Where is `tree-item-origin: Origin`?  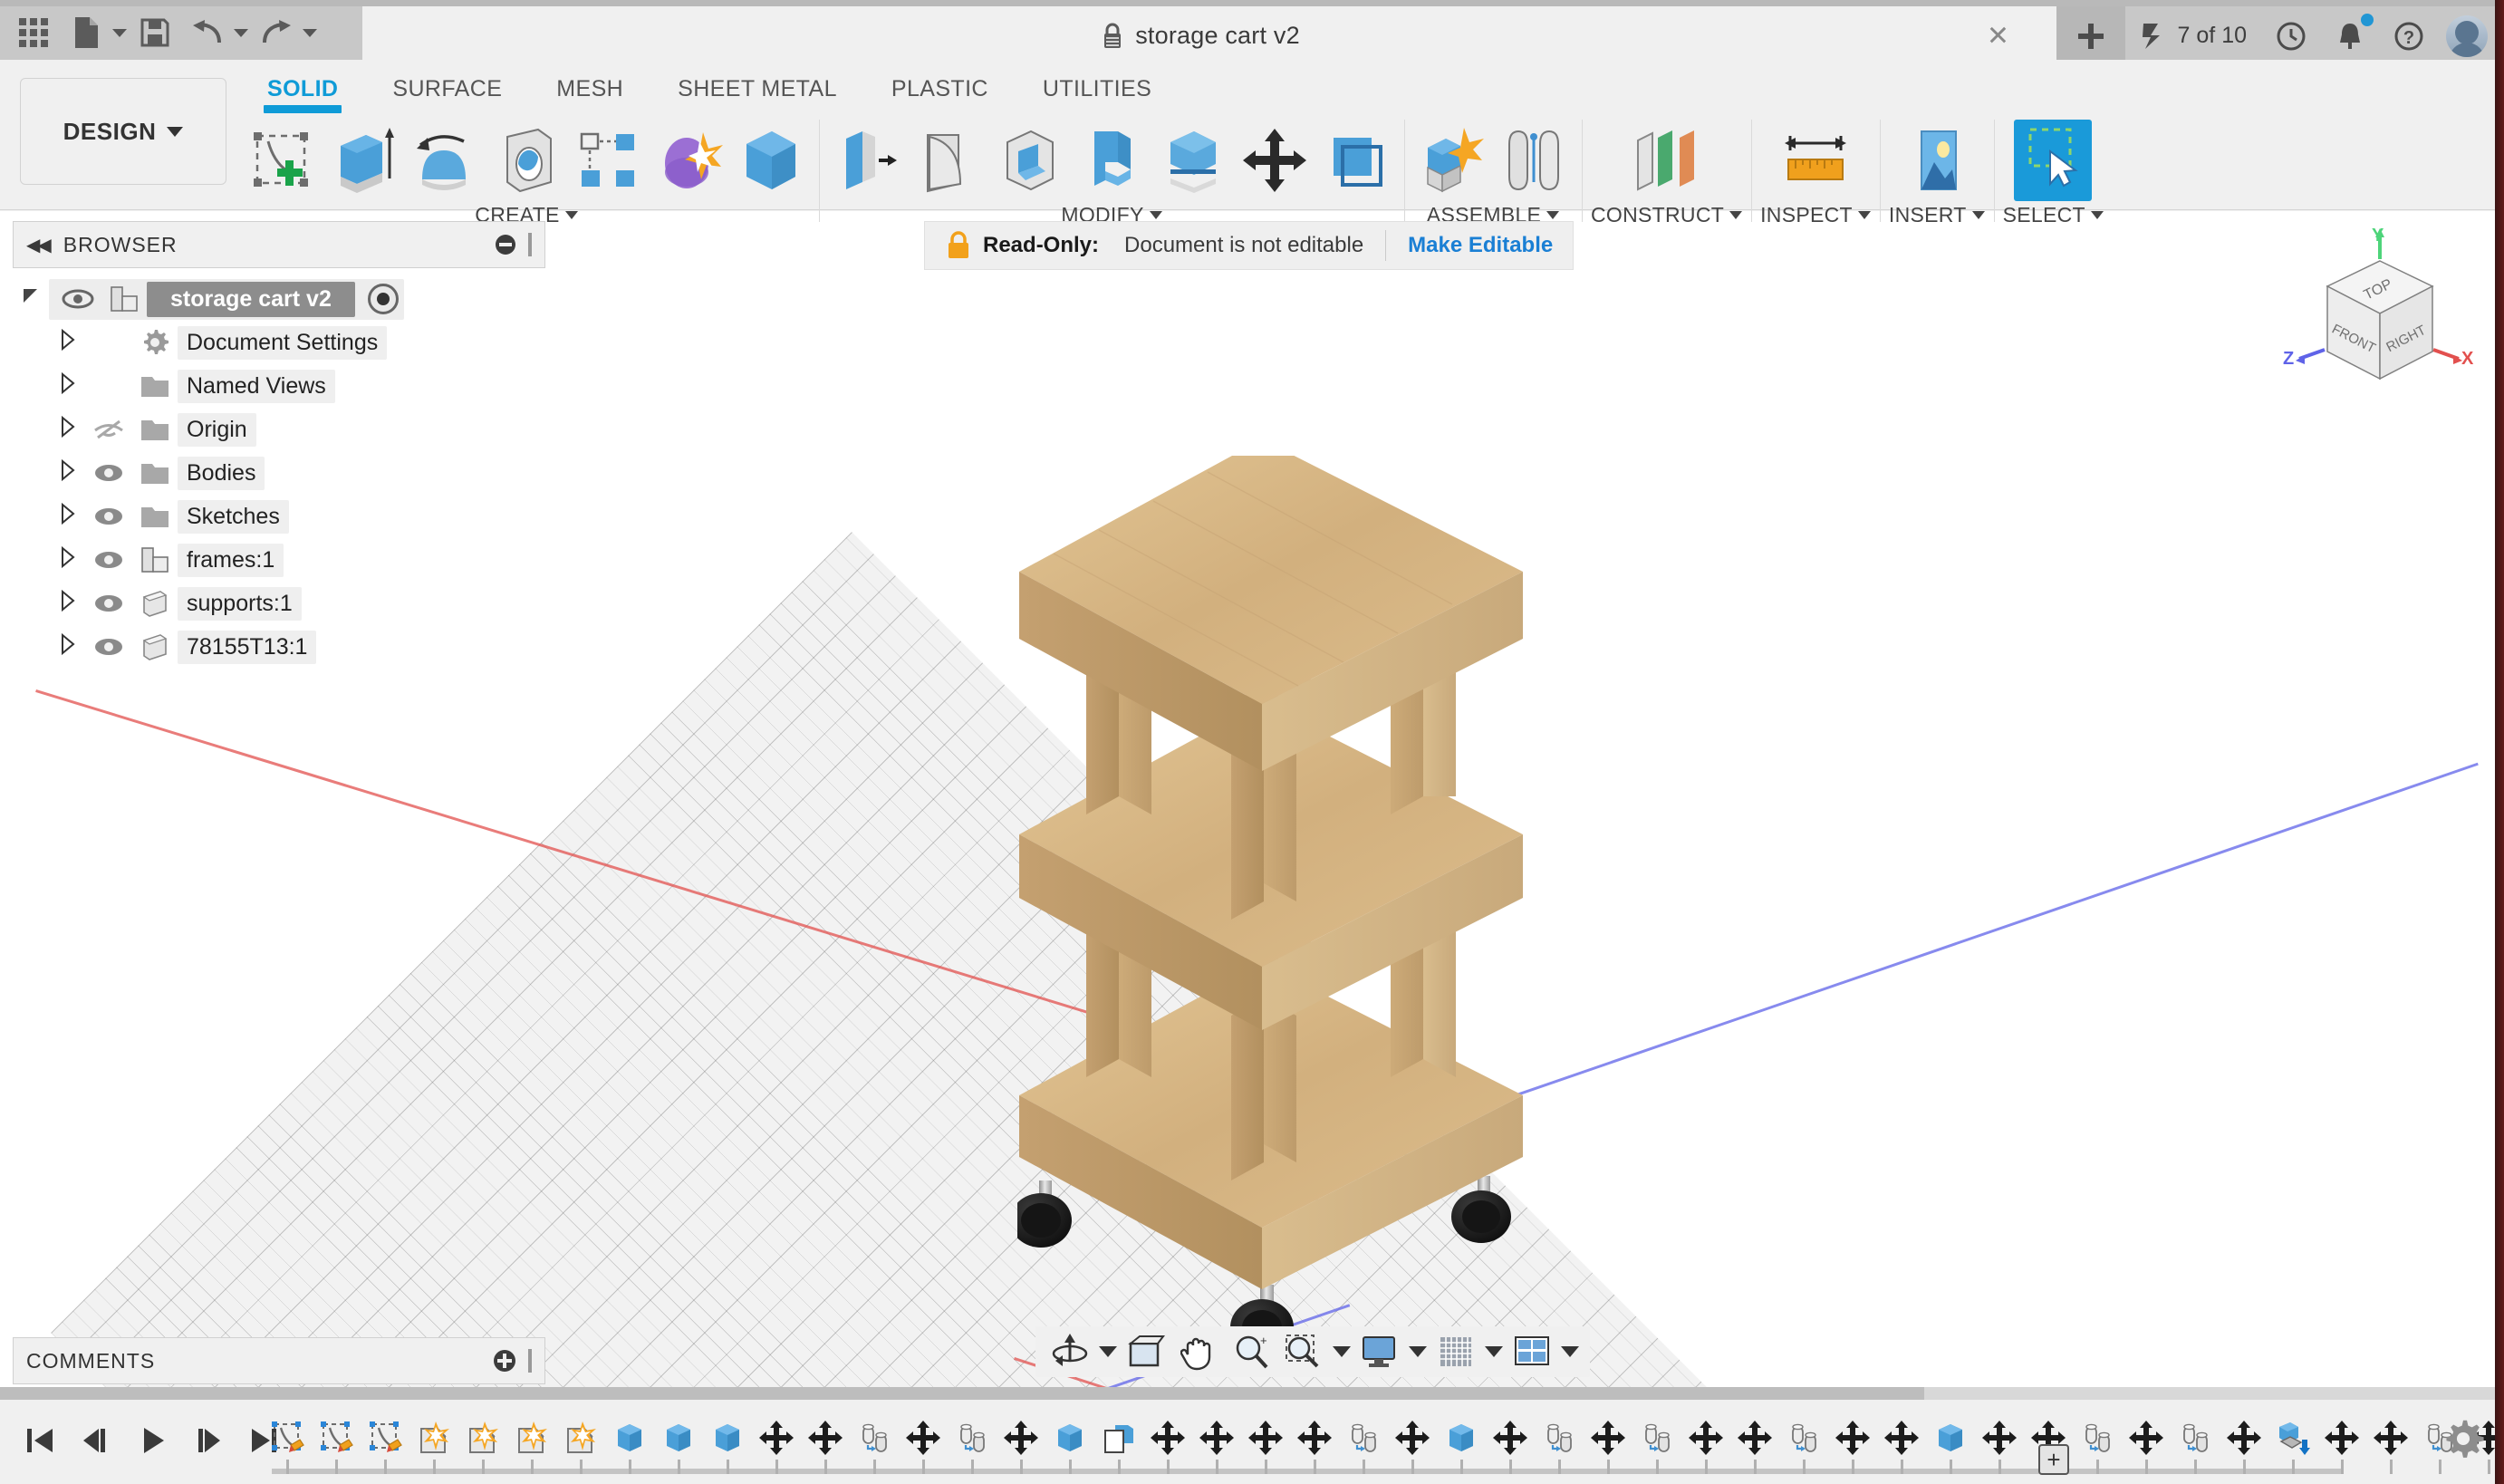 tree-item-origin: Origin is located at coordinates (279, 430).